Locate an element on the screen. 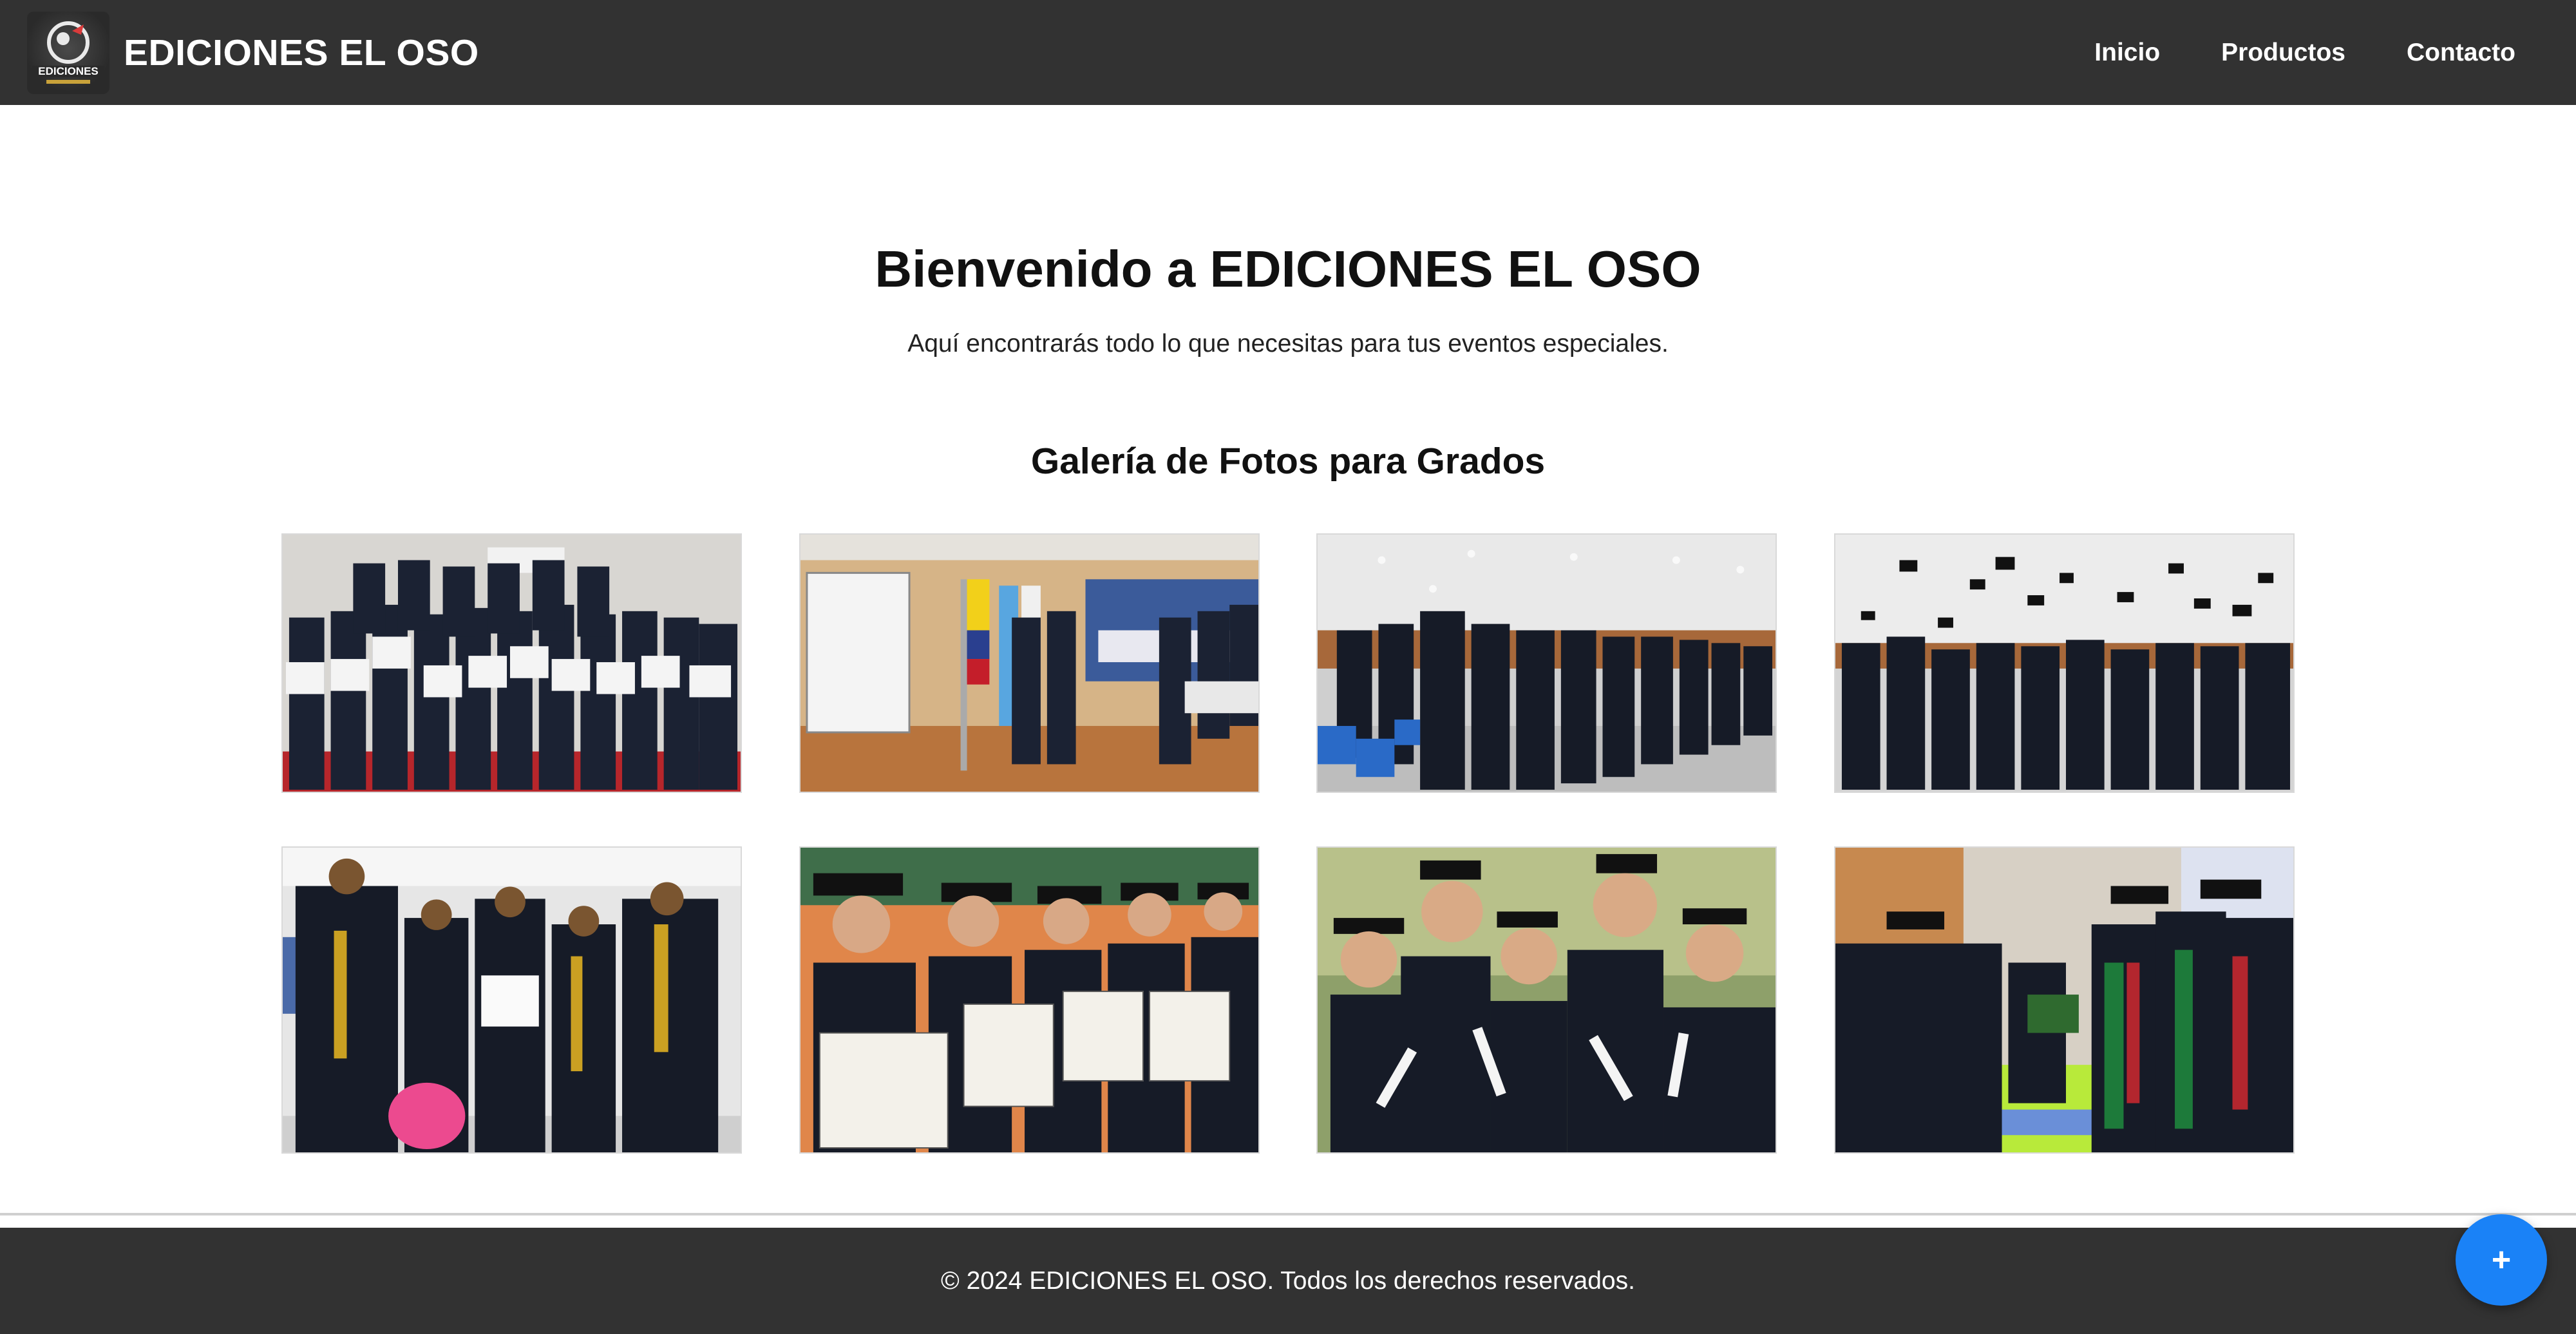 The height and width of the screenshot is (1334, 2576). gallery-title: Galería de Fotos para Grados is located at coordinates (1288, 462).